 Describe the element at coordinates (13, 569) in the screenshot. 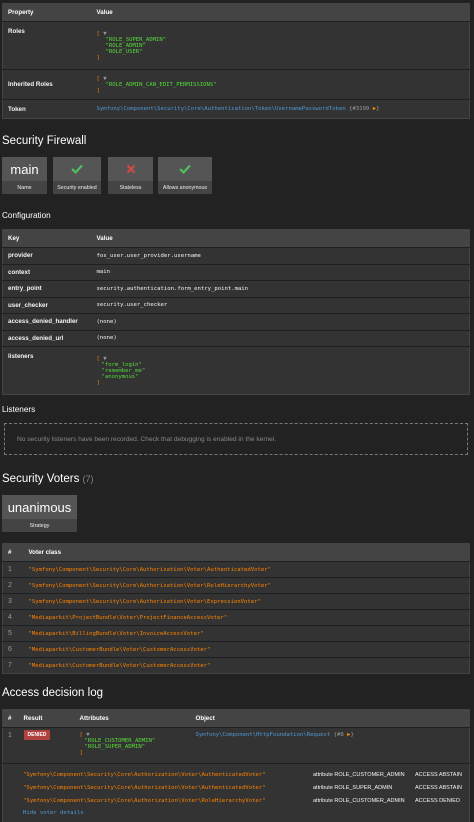

I see `voter-number: 1` at that location.